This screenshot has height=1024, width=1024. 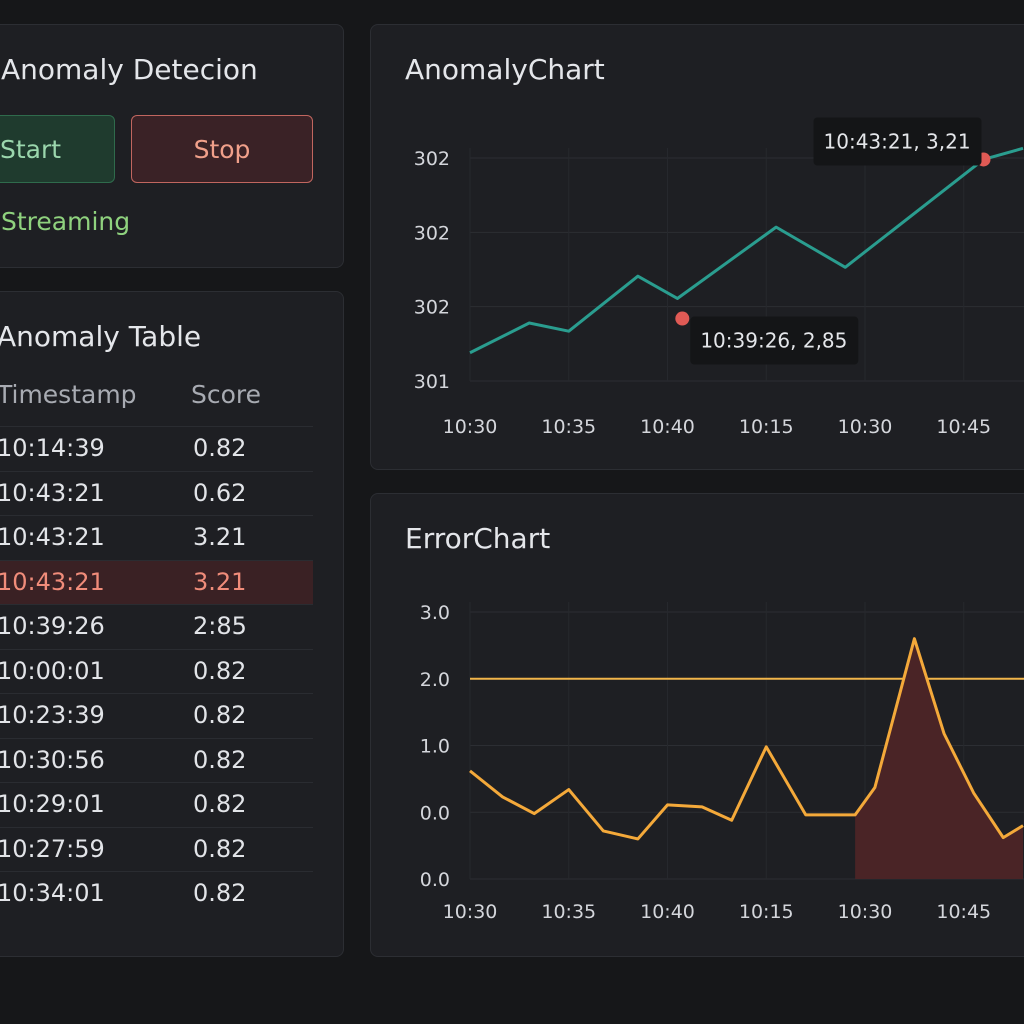 What do you see at coordinates (156, 581) in the screenshot?
I see `table-row-flagged: 10:43:21 3.21` at bounding box center [156, 581].